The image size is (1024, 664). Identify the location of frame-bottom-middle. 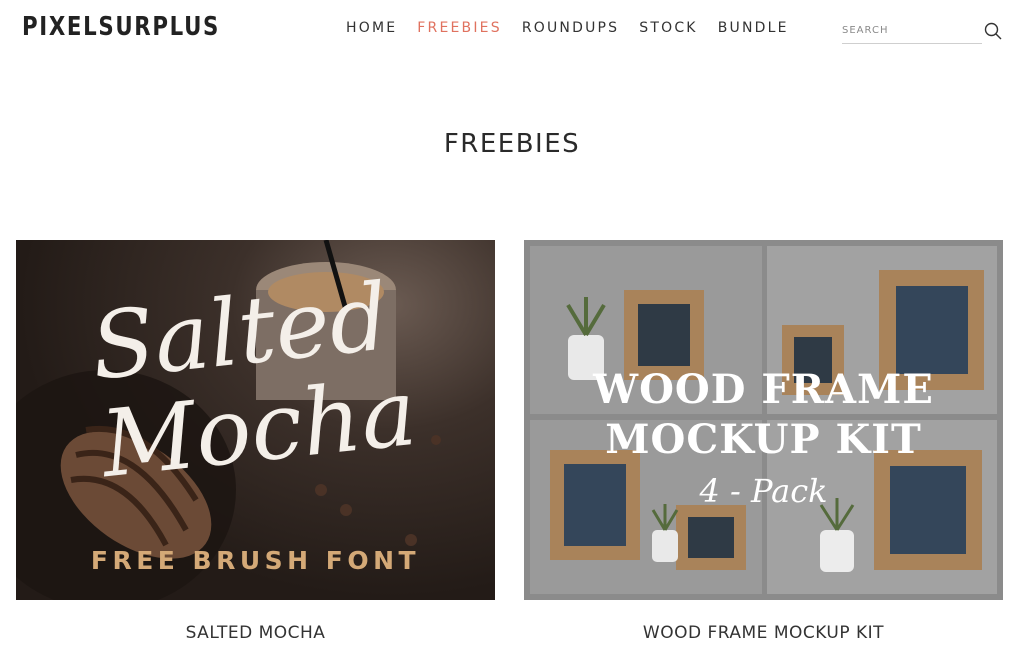
(711, 537).